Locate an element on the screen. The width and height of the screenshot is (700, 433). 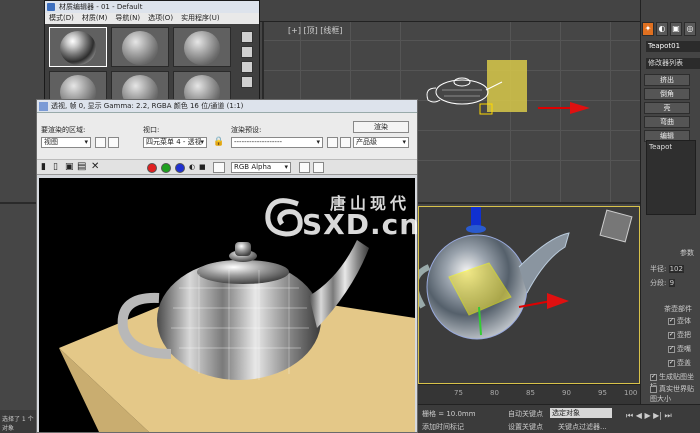
tick-85: 85 is located at coordinates (530, 393).